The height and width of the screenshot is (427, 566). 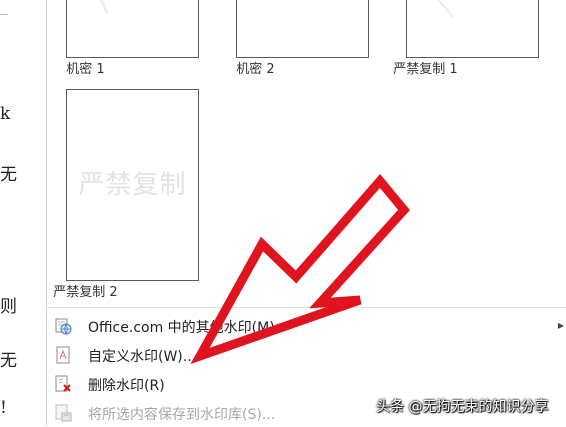 I want to click on menu-item-more-watermarks: Office.com 中的其他水印(M) ▶, so click(x=306, y=326).